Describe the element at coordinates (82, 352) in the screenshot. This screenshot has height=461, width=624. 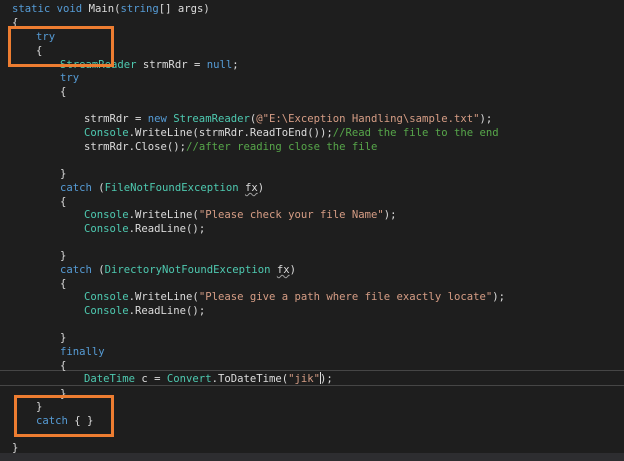
I see `code-line: finally` at that location.